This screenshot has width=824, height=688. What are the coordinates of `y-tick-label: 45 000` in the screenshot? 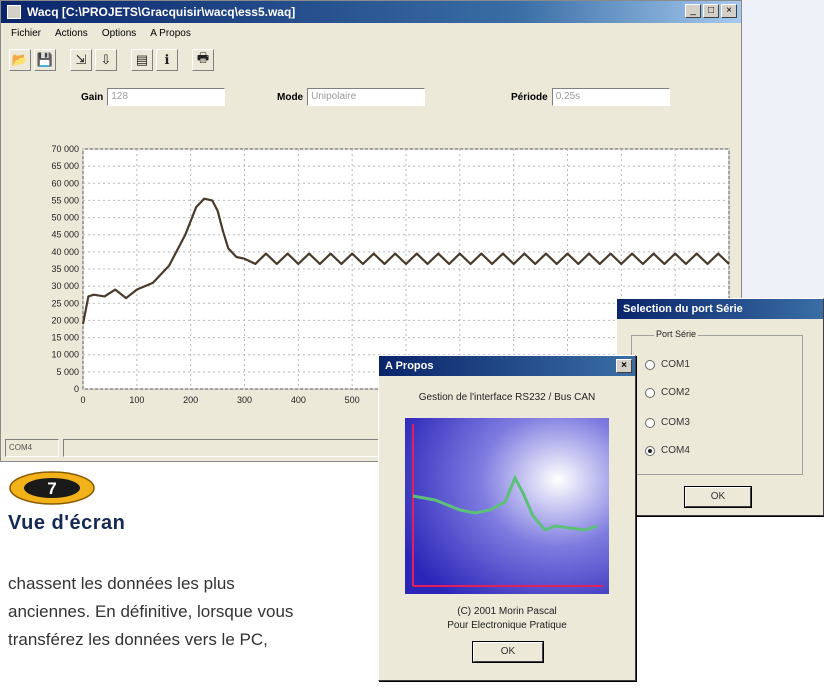 It's located at (65, 235).